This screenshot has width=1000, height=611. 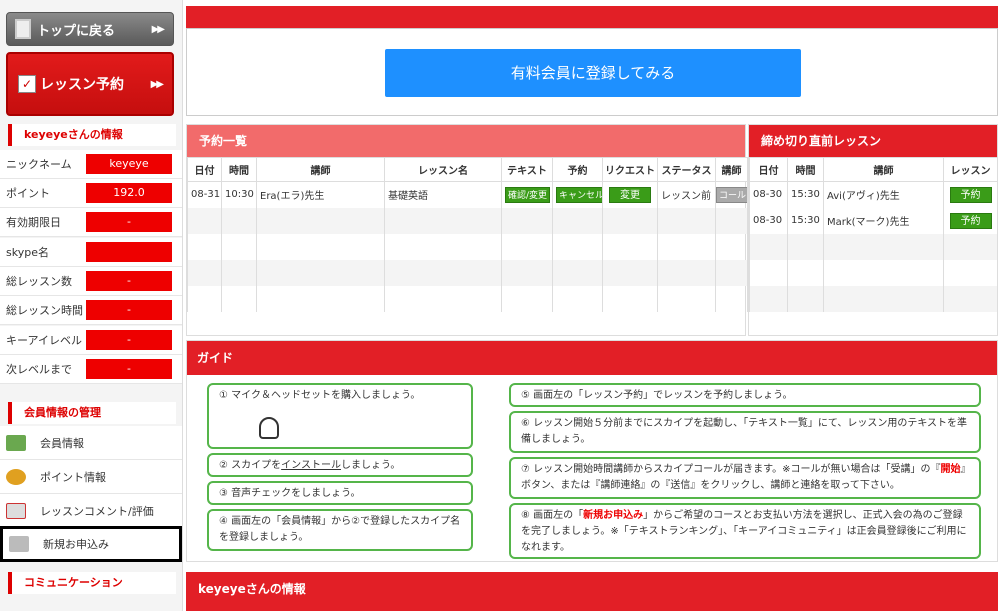 What do you see at coordinates (129, 252) in the screenshot?
I see `info-value` at bounding box center [129, 252].